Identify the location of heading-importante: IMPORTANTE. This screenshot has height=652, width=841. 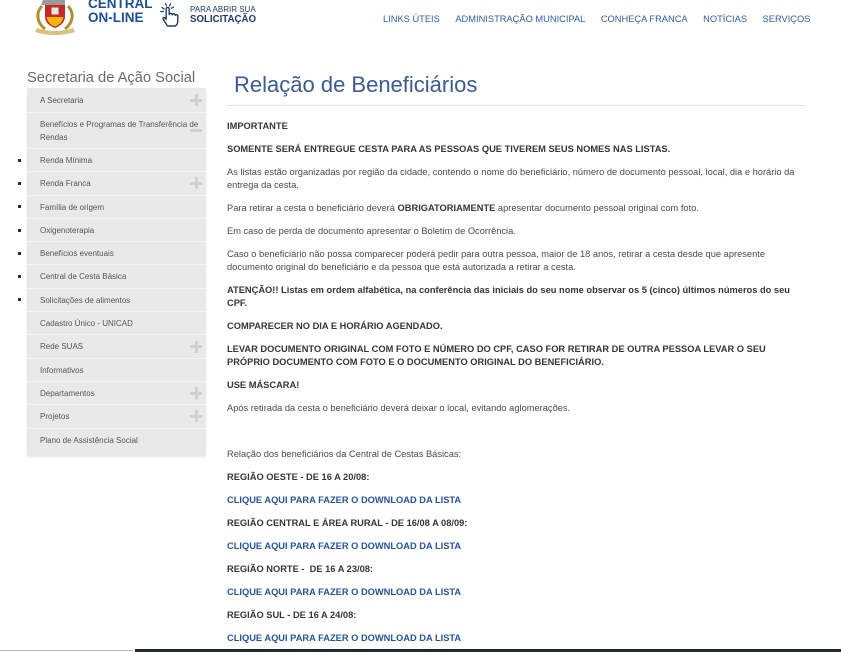
(257, 126).